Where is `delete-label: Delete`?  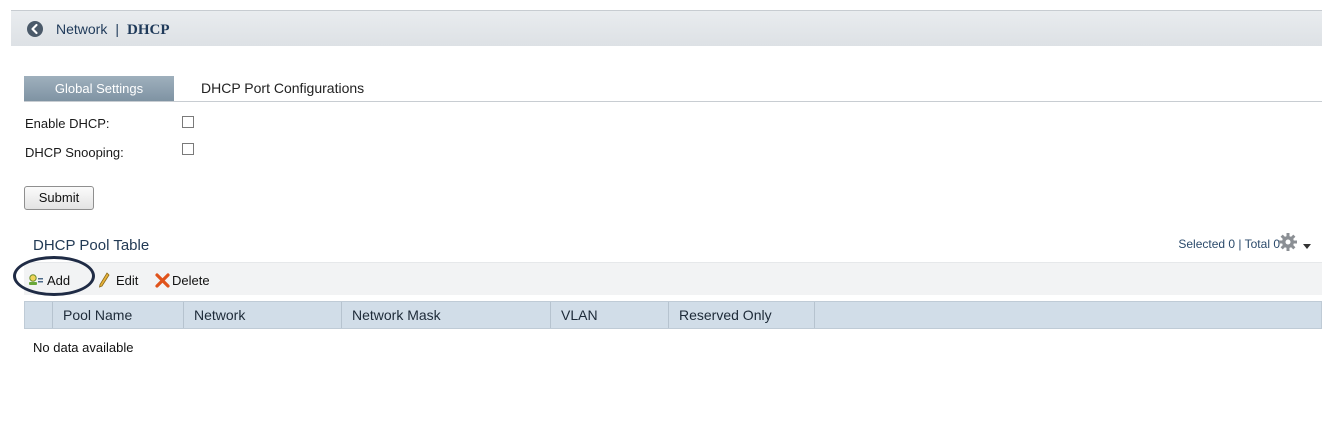
delete-label: Delete is located at coordinates (191, 280).